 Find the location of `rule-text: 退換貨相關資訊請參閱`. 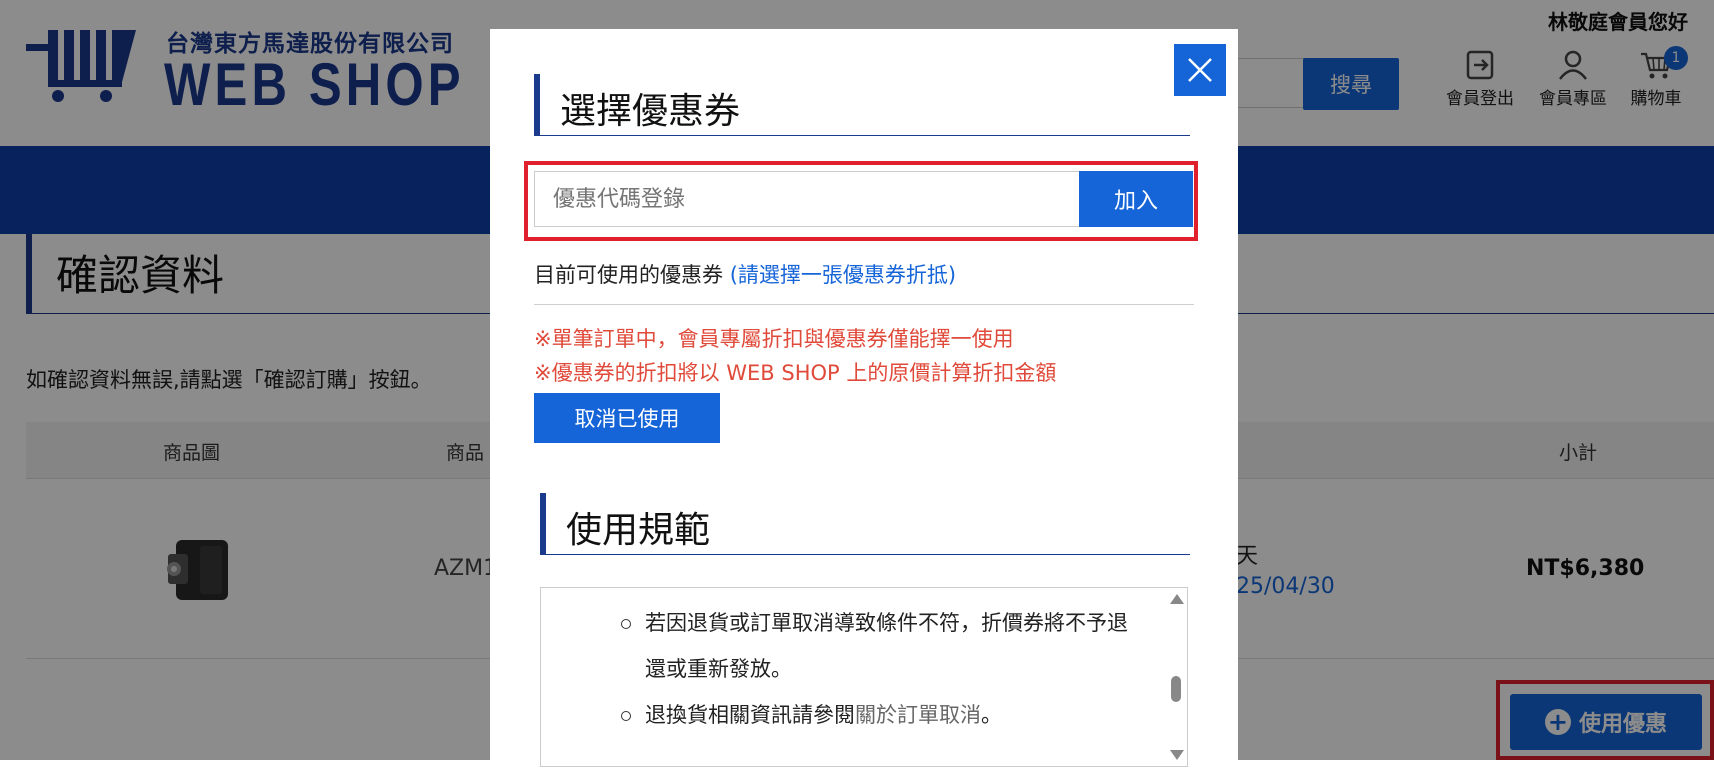

rule-text: 退換貨相關資訊請參閱 is located at coordinates (750, 715).